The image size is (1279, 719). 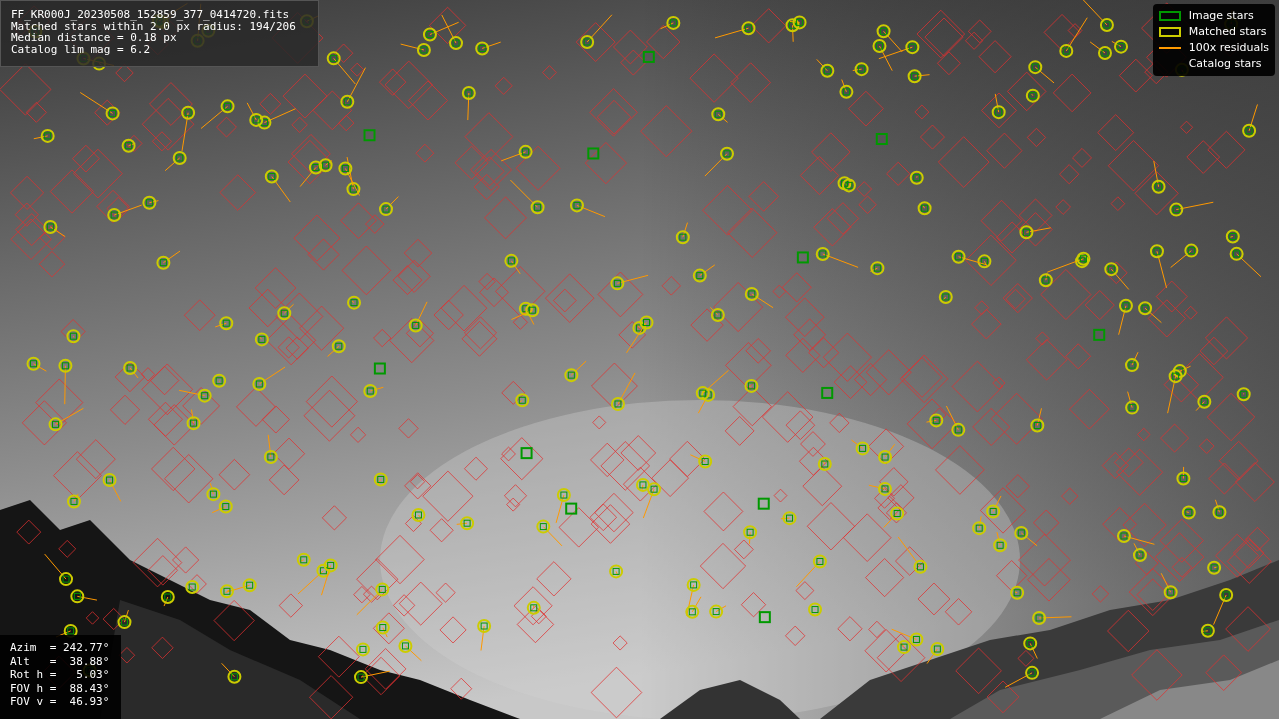 I want to click on pointing-text: Rot h = 5.03°, so click(x=60, y=675).